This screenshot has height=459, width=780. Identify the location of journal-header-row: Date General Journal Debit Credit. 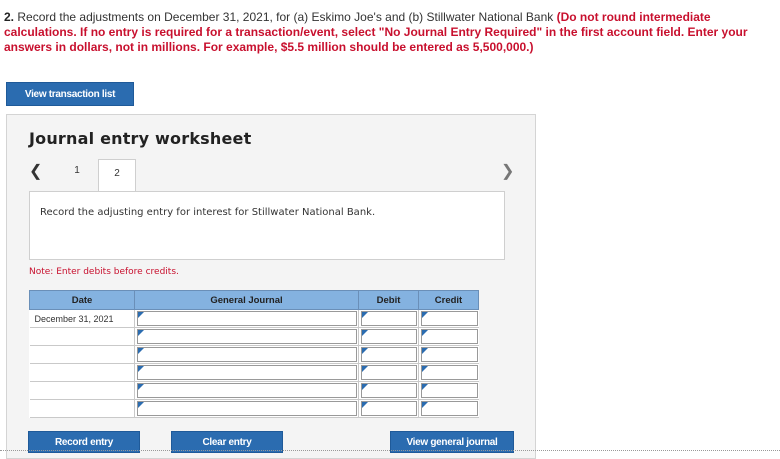
(254, 300).